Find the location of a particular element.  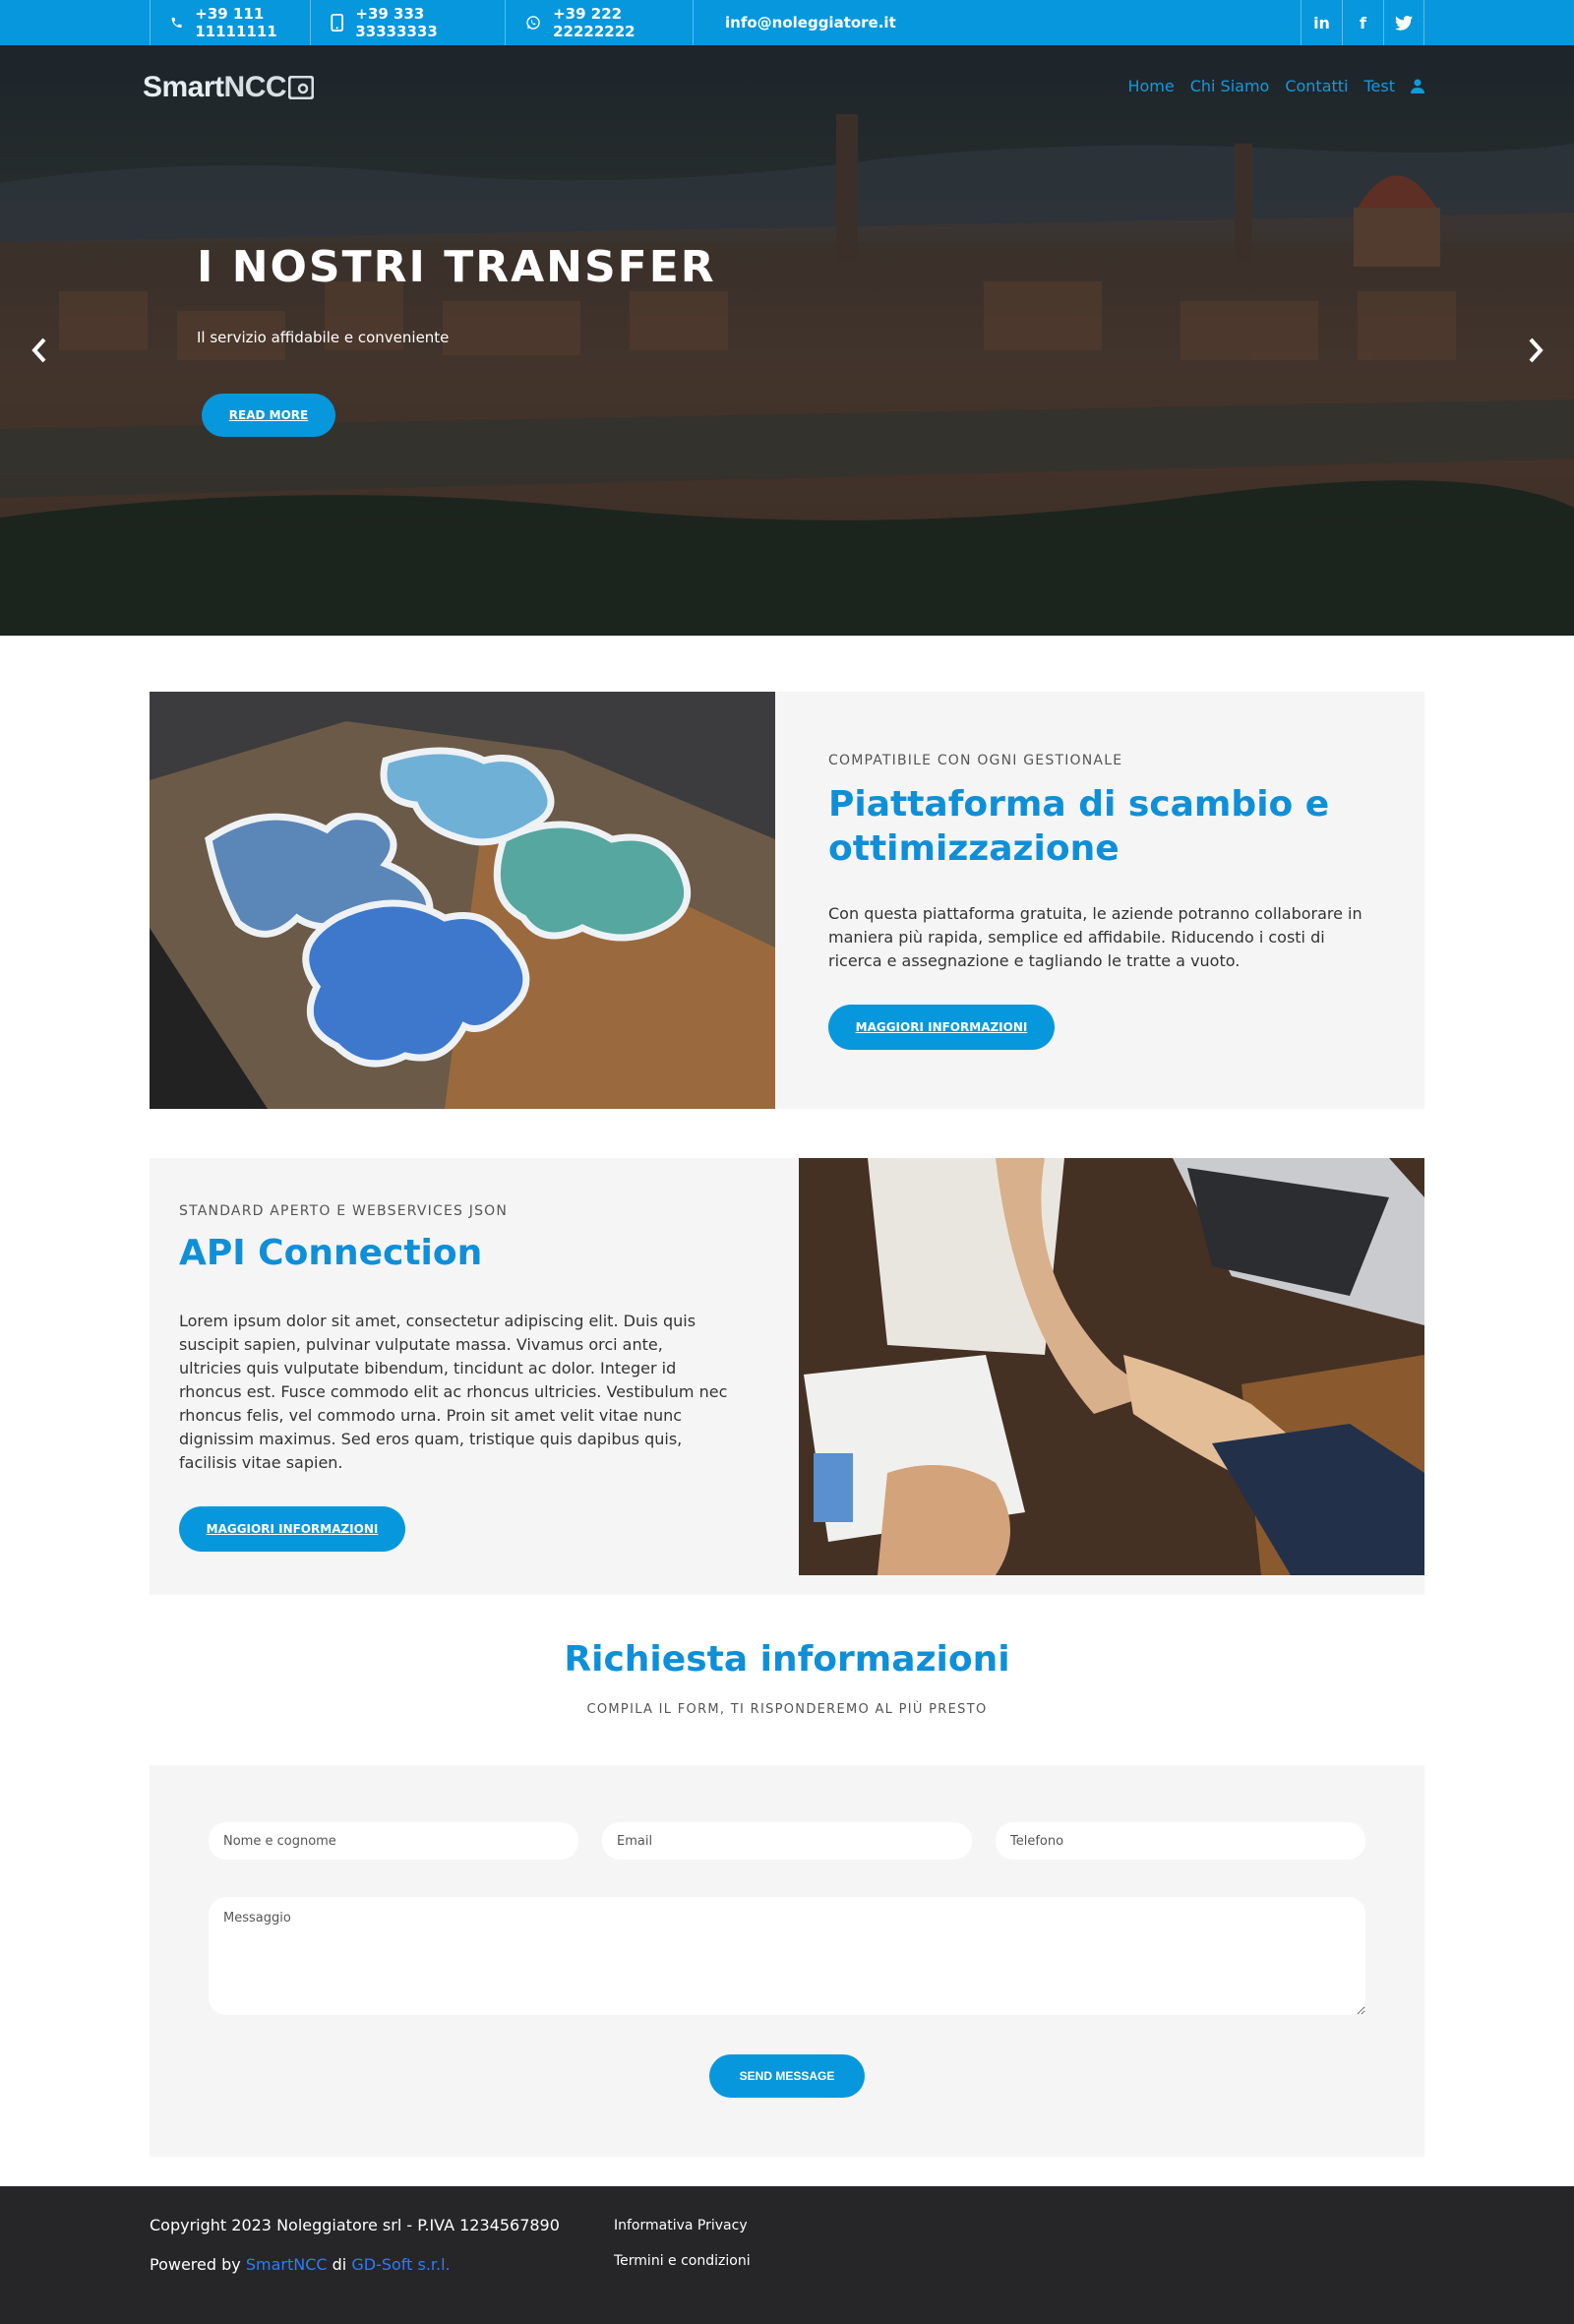

powered-prefix: Powered by is located at coordinates (195, 2264).